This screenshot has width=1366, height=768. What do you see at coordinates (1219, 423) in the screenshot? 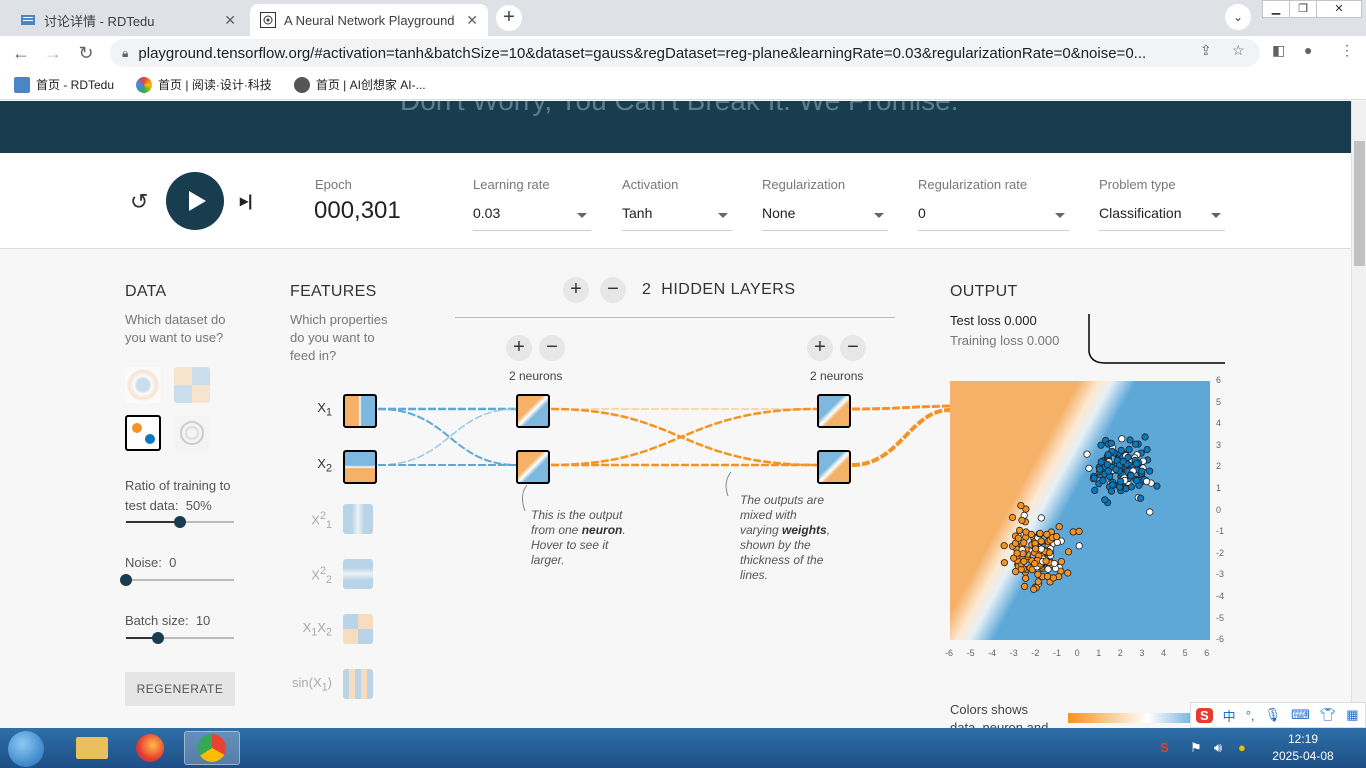
I see `y-tick-label: 4` at bounding box center [1219, 423].